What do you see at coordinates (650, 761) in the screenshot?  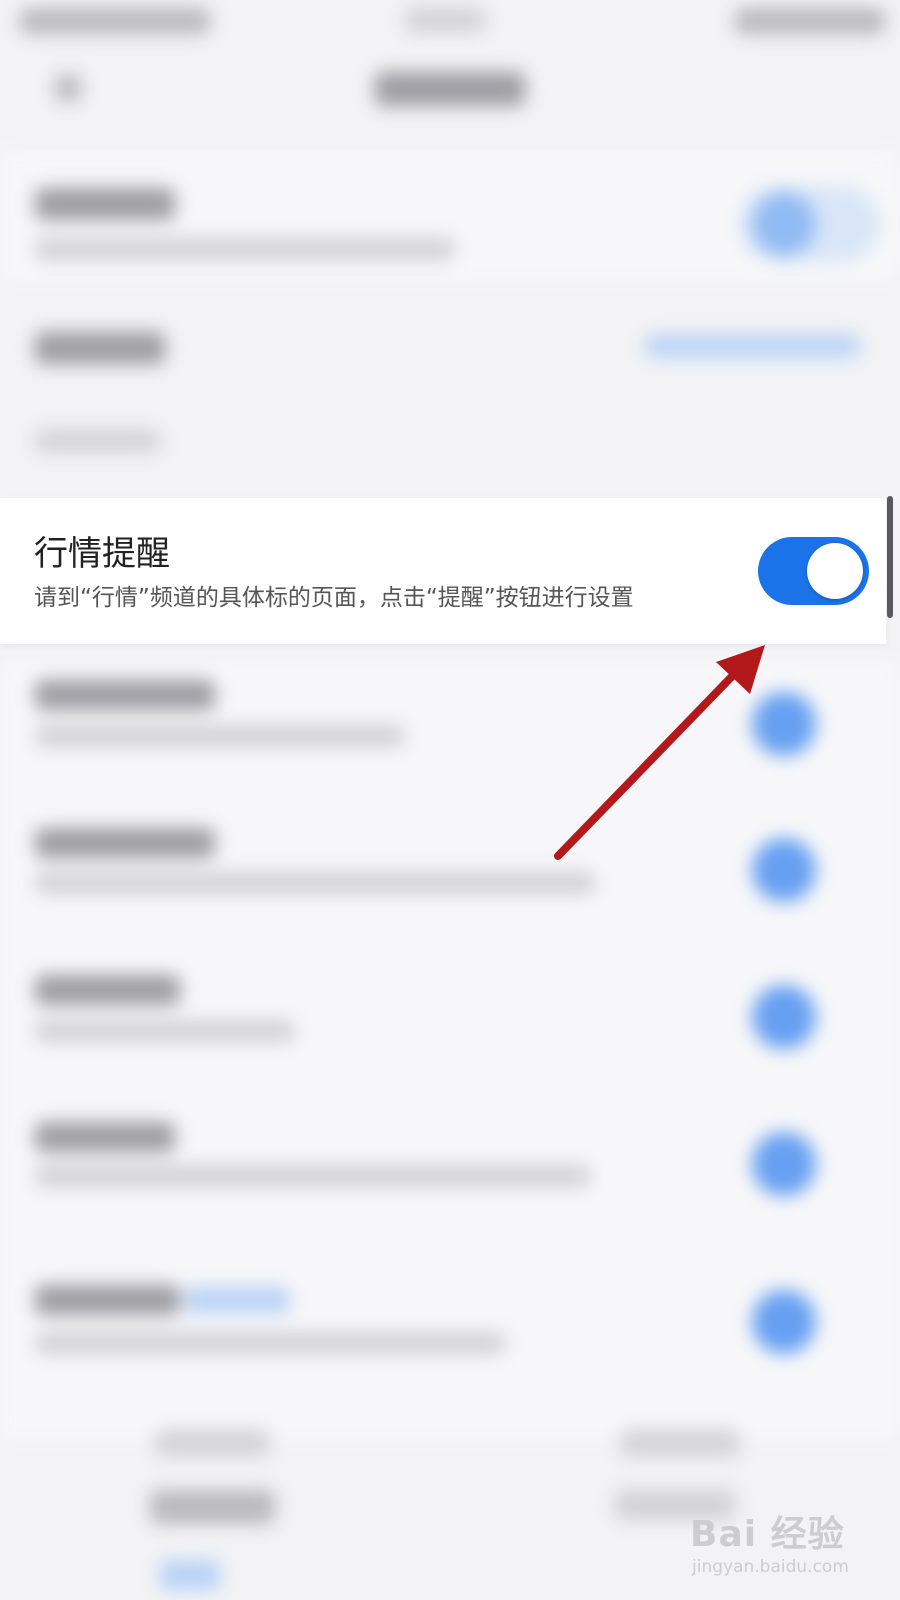 I see `arrow-shaft` at bounding box center [650, 761].